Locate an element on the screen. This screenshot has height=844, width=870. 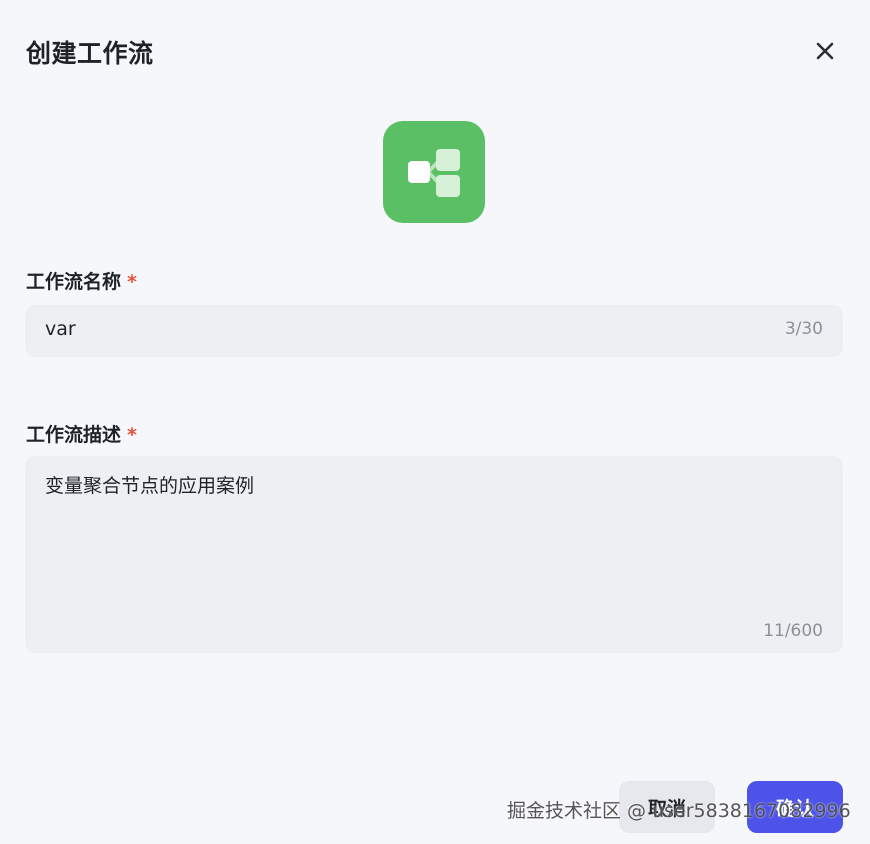
close-icon is located at coordinates (825, 51).